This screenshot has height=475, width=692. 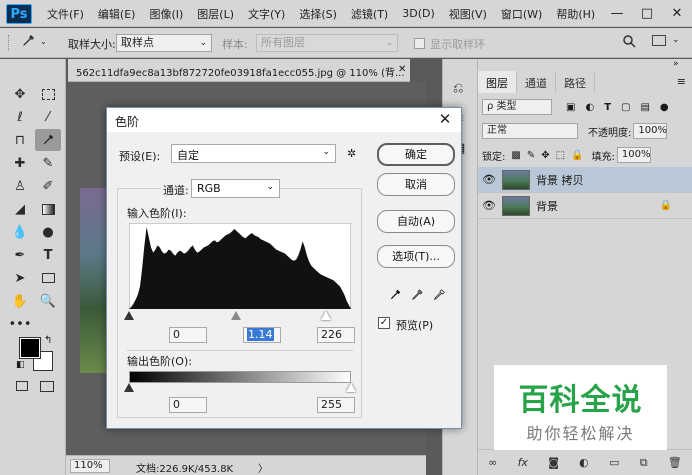 What do you see at coordinates (468, 14) in the screenshot?
I see `menu-view: 视图(V)` at bounding box center [468, 14].